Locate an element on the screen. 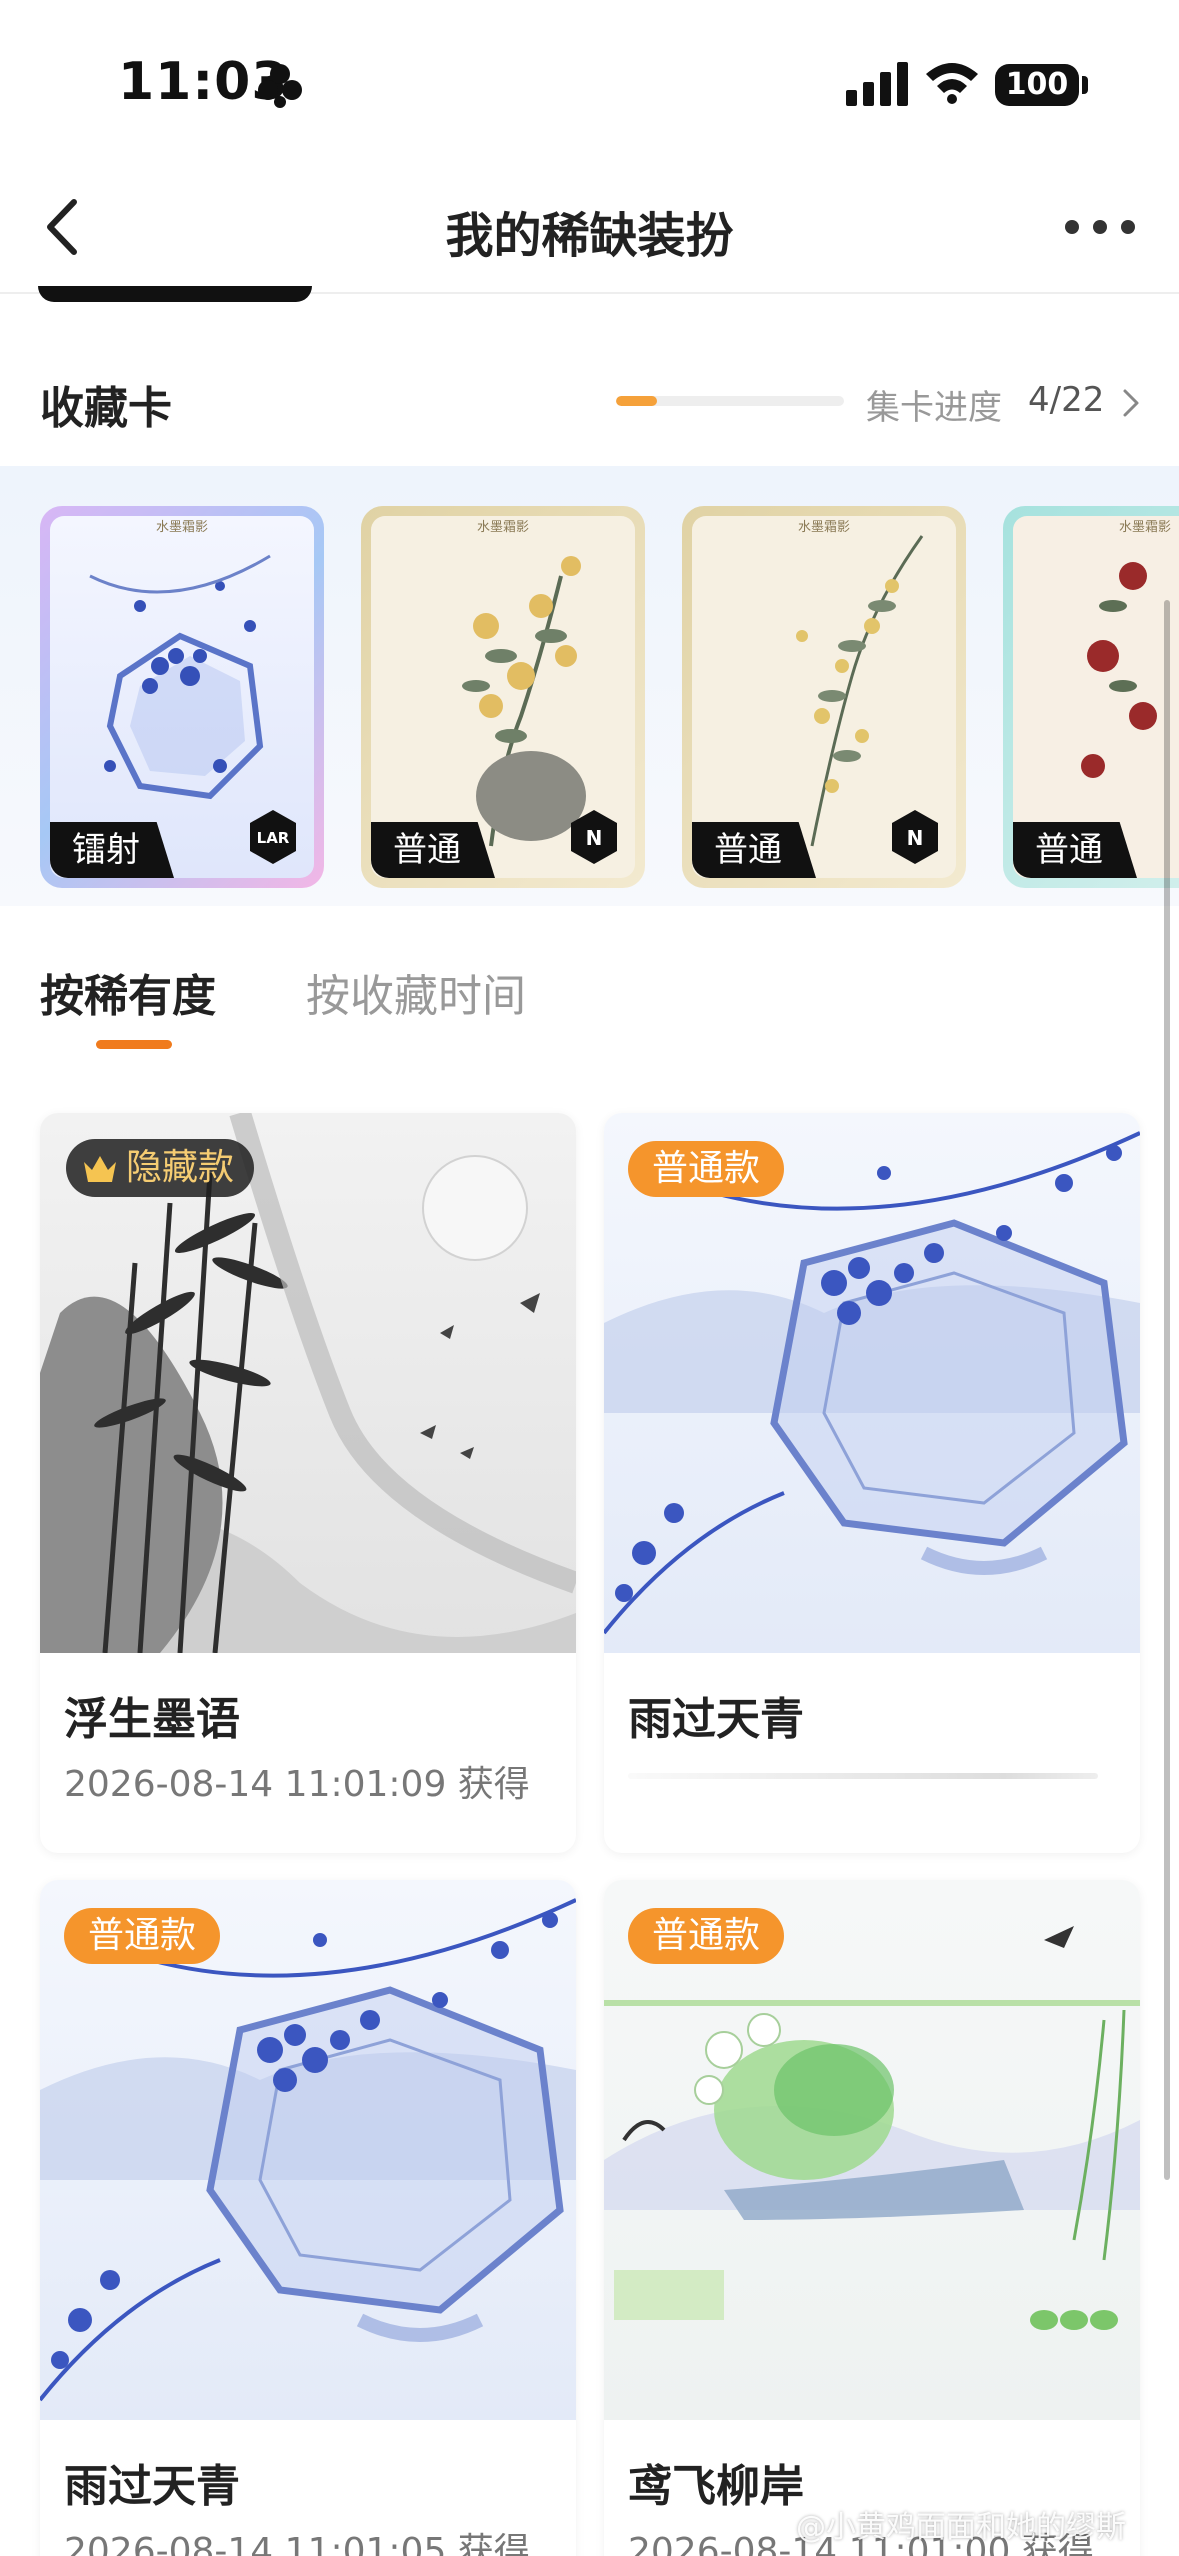 The image size is (1179, 2556). hidden-edition-tag: 隐藏款 is located at coordinates (160, 1168).